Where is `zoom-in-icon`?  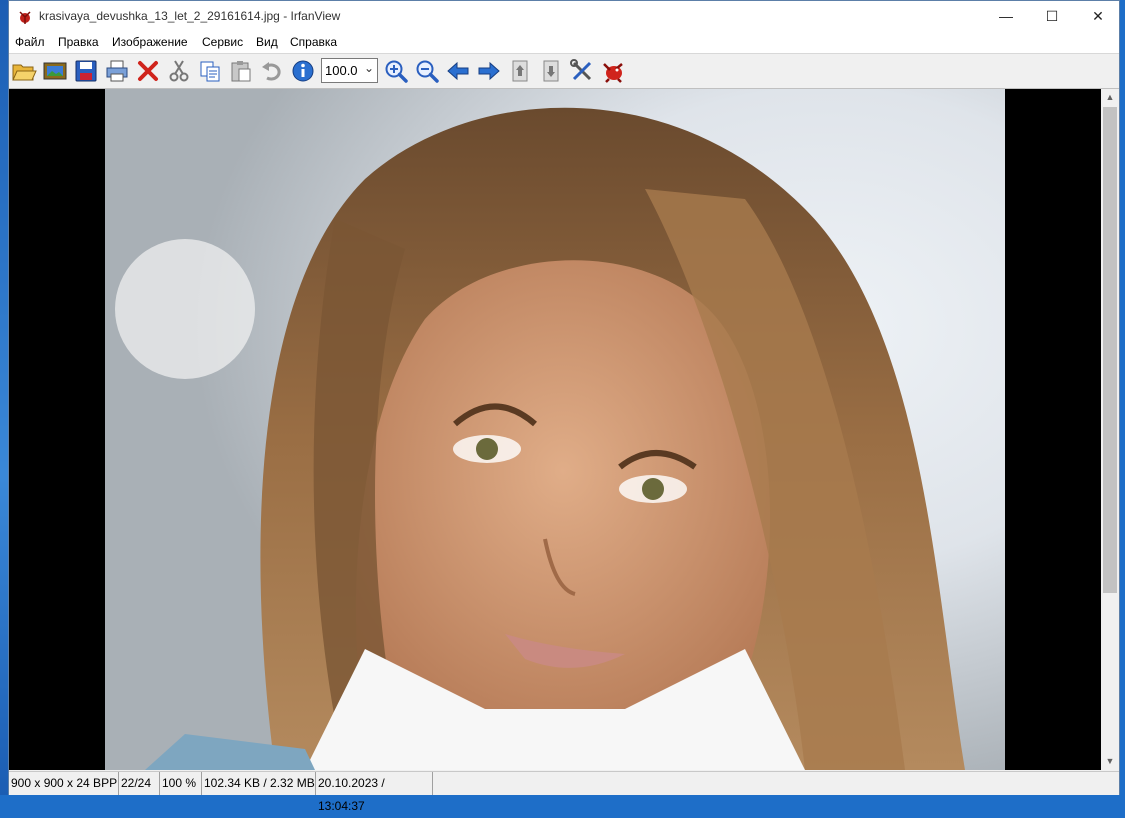 zoom-in-icon is located at coordinates (396, 71).